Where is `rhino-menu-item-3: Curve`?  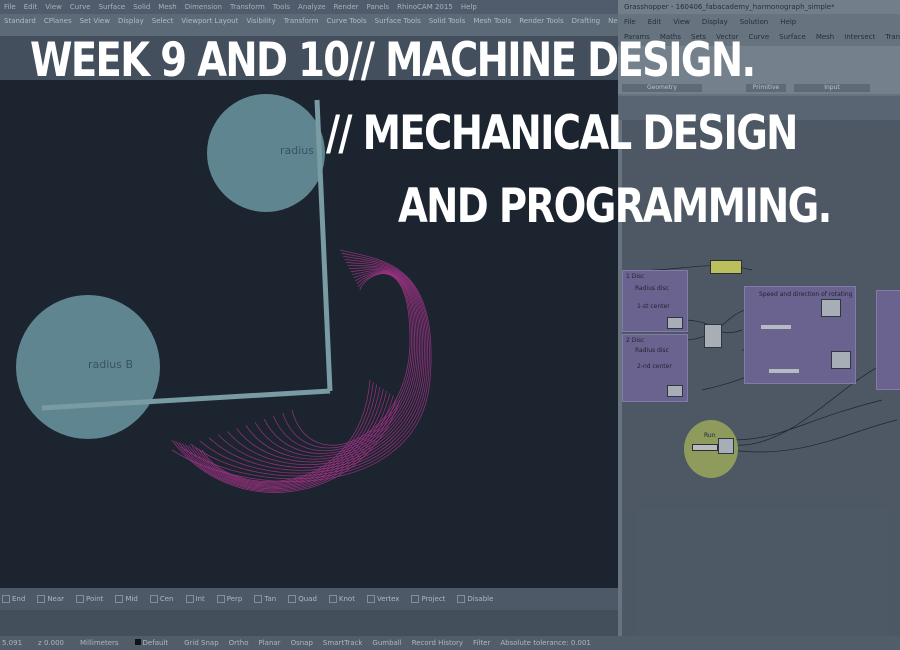
rhino-menu-item-3: Curve is located at coordinates (80, 7).